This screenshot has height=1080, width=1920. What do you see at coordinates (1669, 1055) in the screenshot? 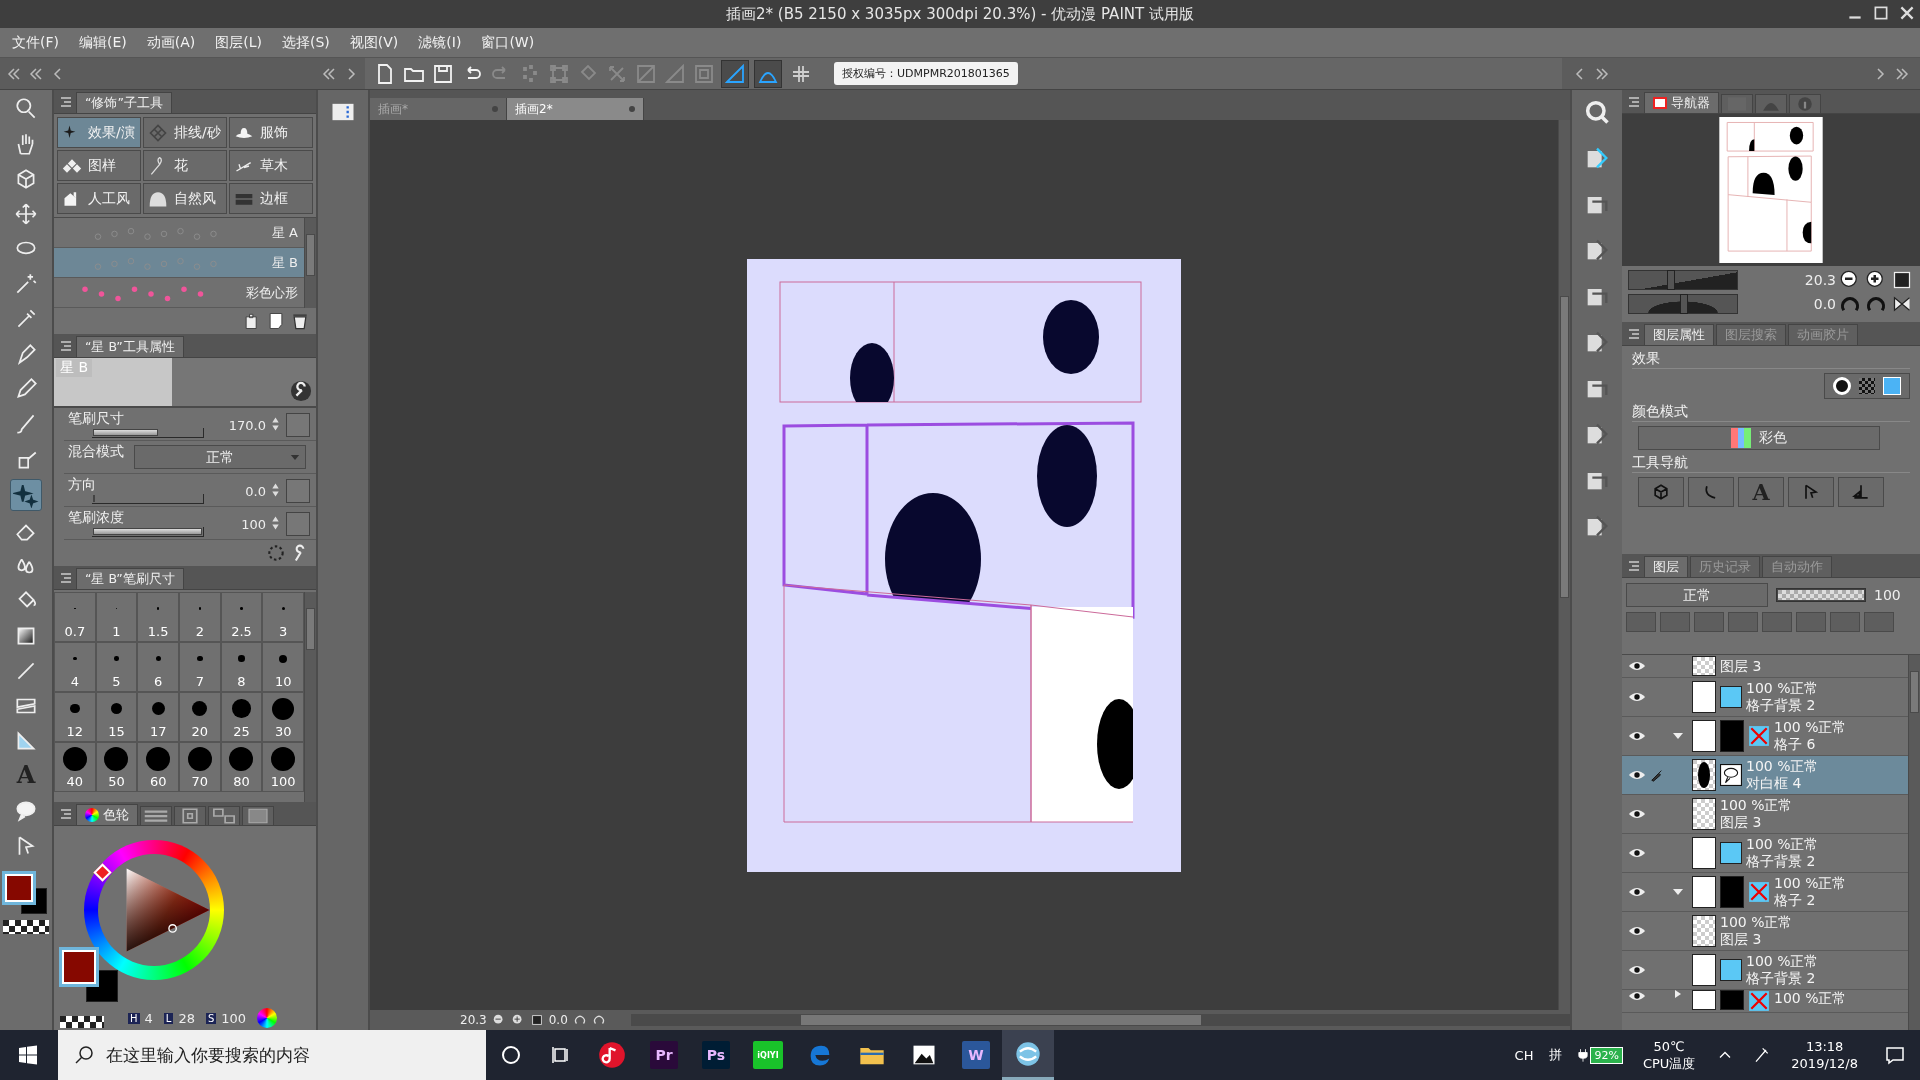
I see `cpu-temperature: 50℃ CPU温度` at bounding box center [1669, 1055].